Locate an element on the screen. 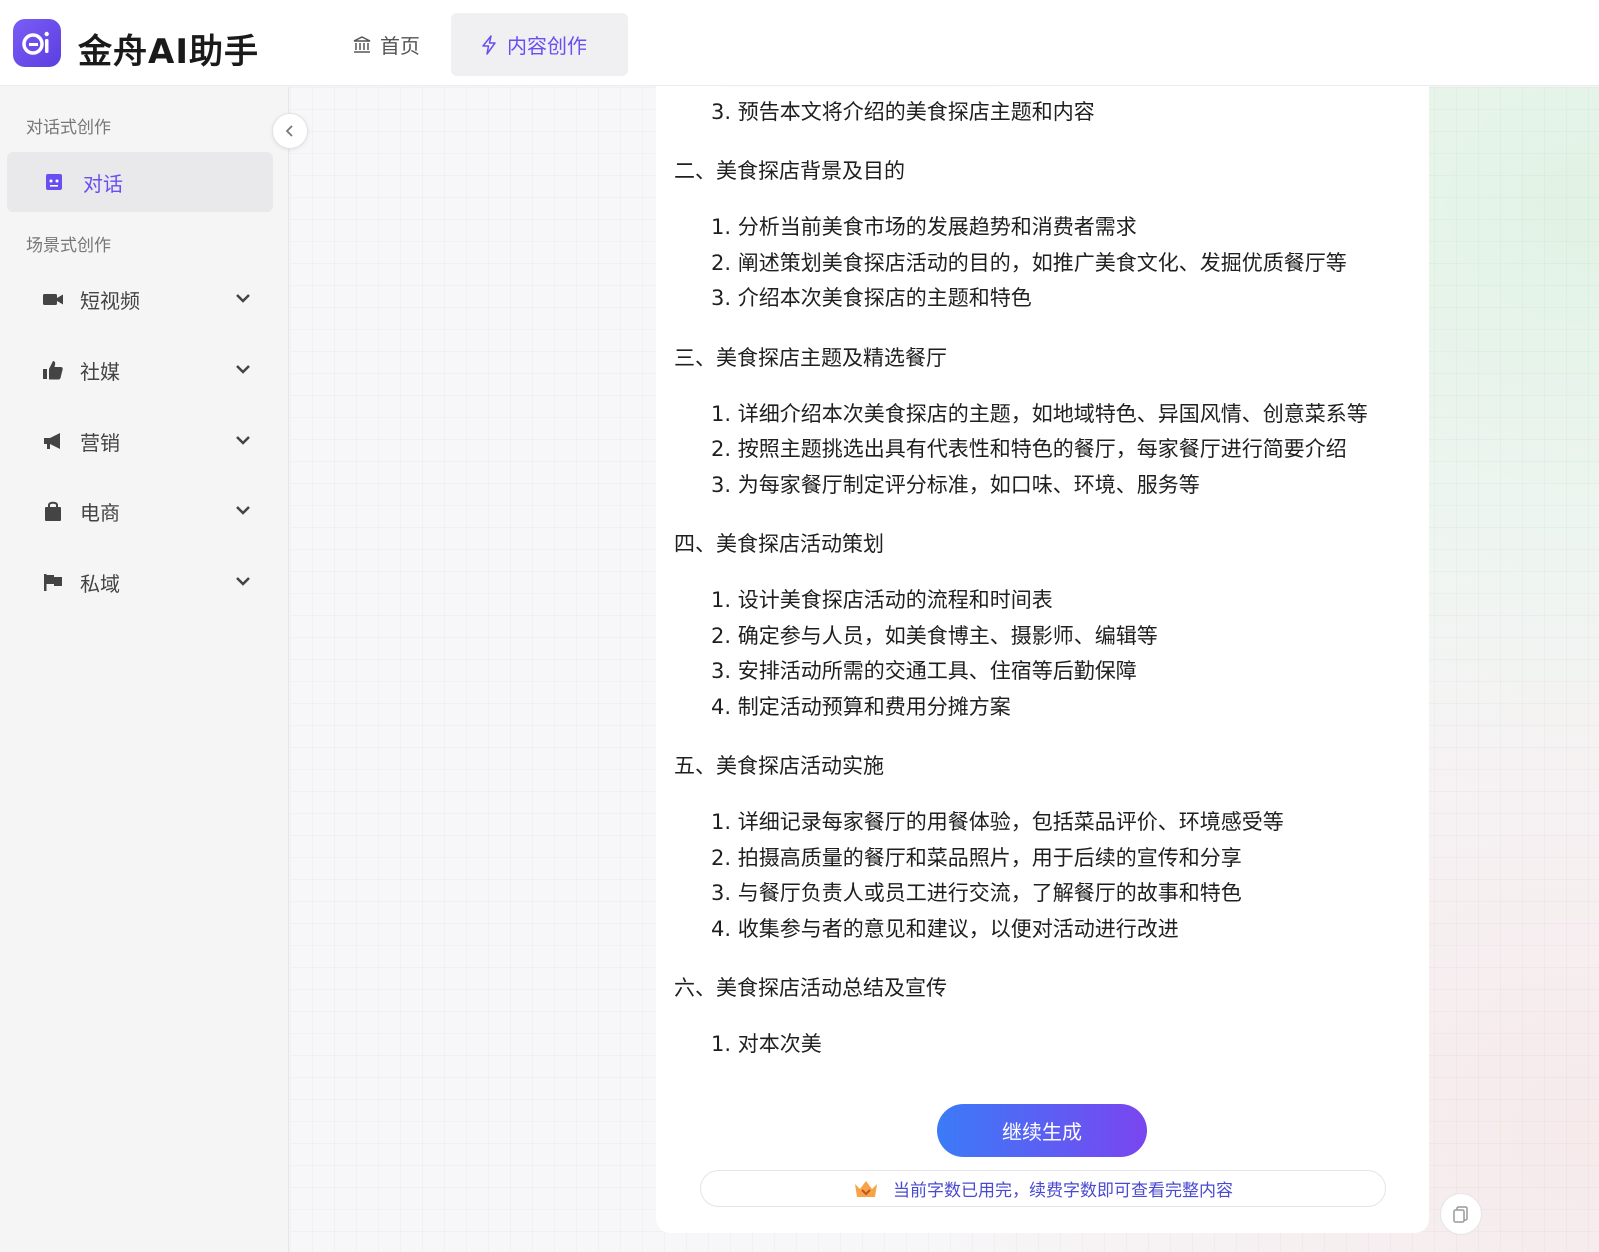 This screenshot has width=1599, height=1252. nav-content-create: 内容创作 is located at coordinates (539, 44).